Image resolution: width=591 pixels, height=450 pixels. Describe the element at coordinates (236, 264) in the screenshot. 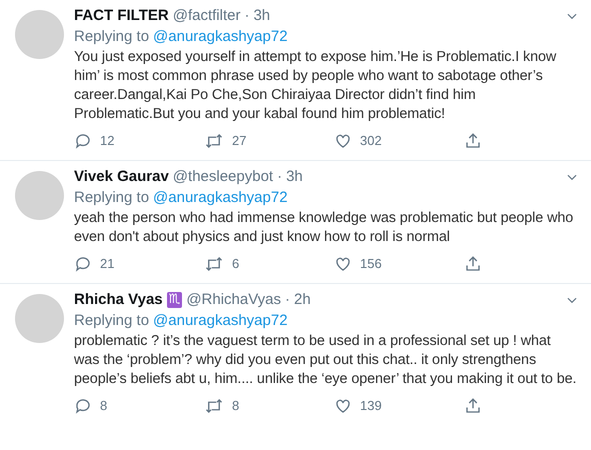

I see `retweet-count: 6` at that location.